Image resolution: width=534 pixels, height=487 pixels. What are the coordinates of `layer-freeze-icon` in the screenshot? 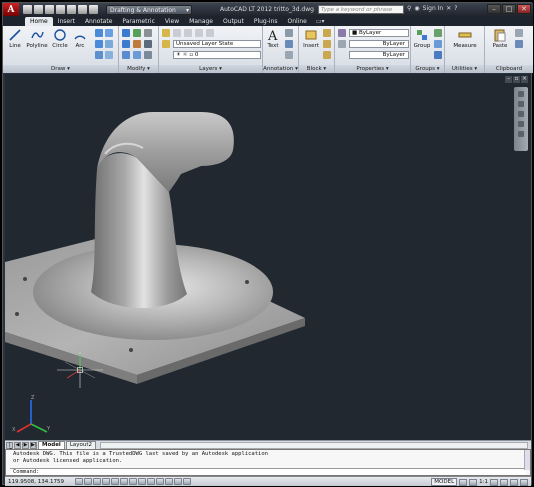 It's located at (199, 33).